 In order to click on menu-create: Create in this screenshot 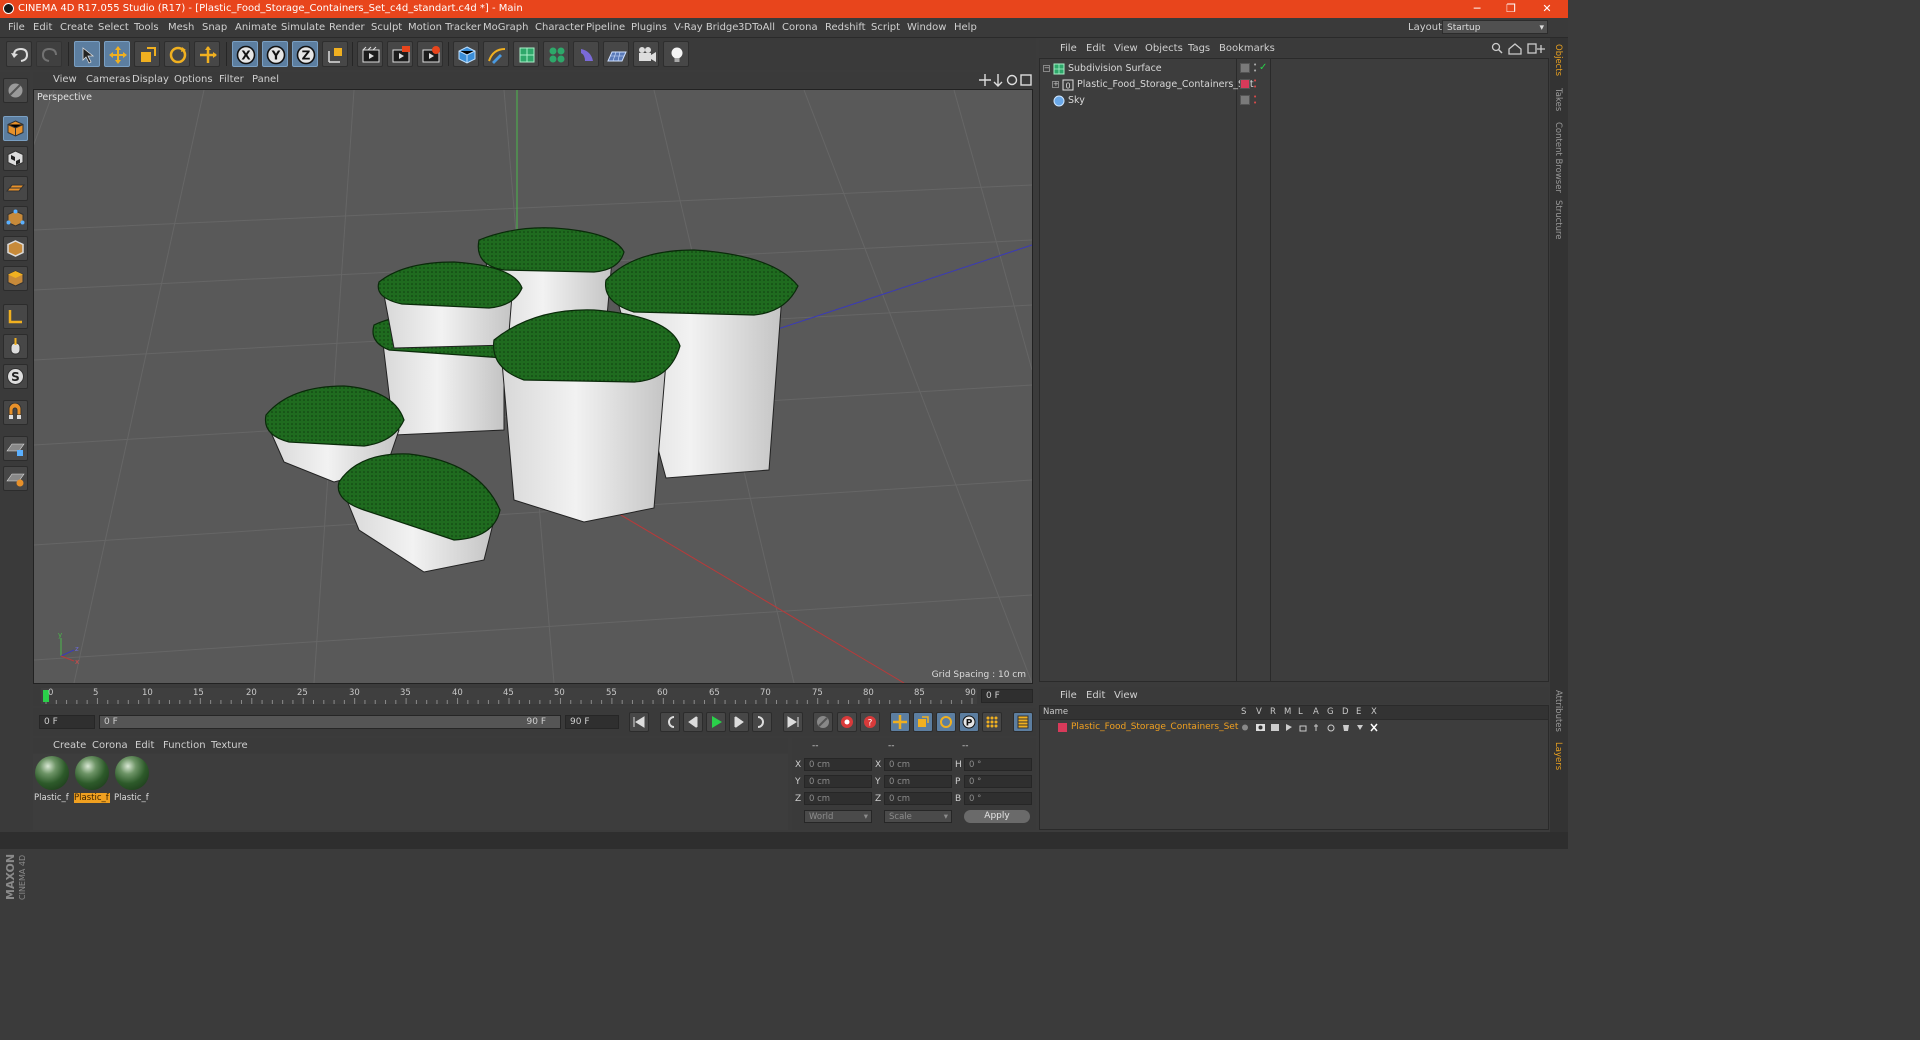, I will do `click(76, 27)`.